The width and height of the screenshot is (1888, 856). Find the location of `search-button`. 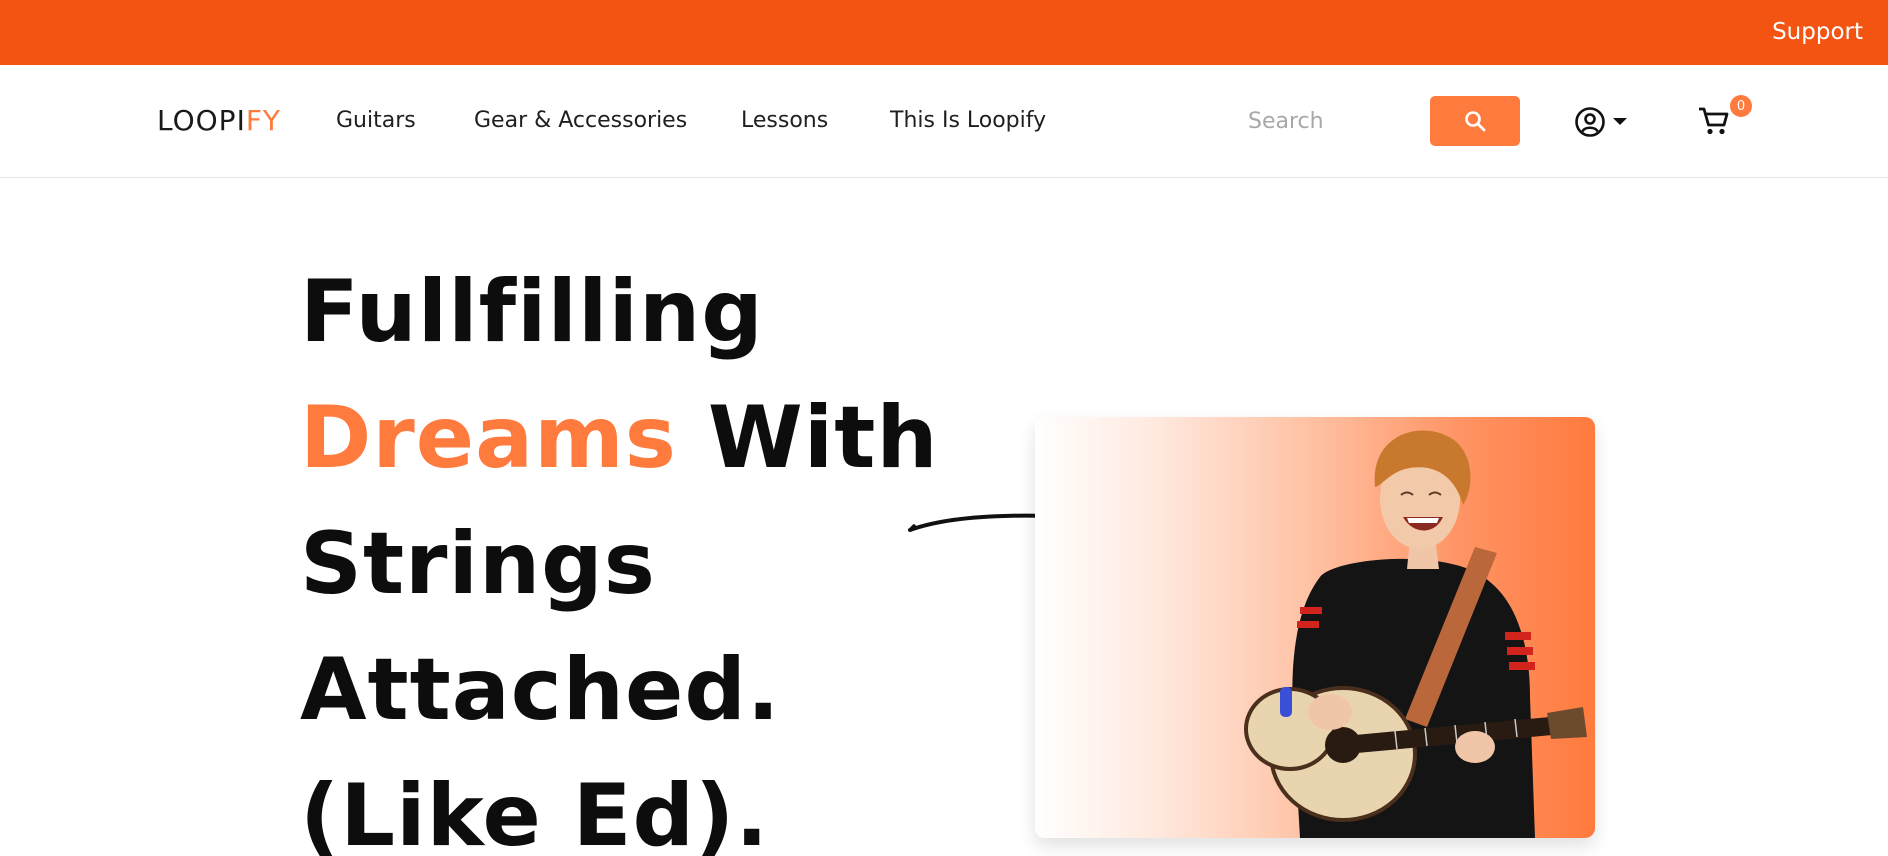

search-button is located at coordinates (1475, 121).